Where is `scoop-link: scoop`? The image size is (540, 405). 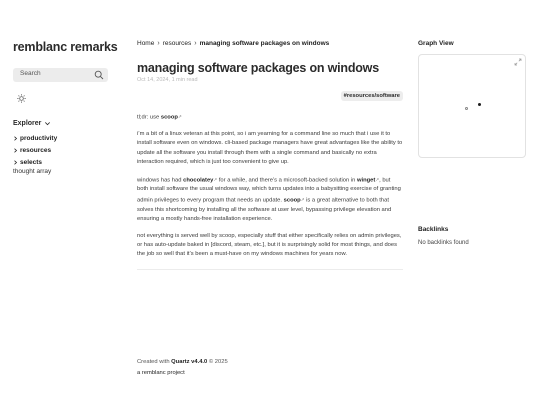
scoop-link: scoop is located at coordinates (169, 118).